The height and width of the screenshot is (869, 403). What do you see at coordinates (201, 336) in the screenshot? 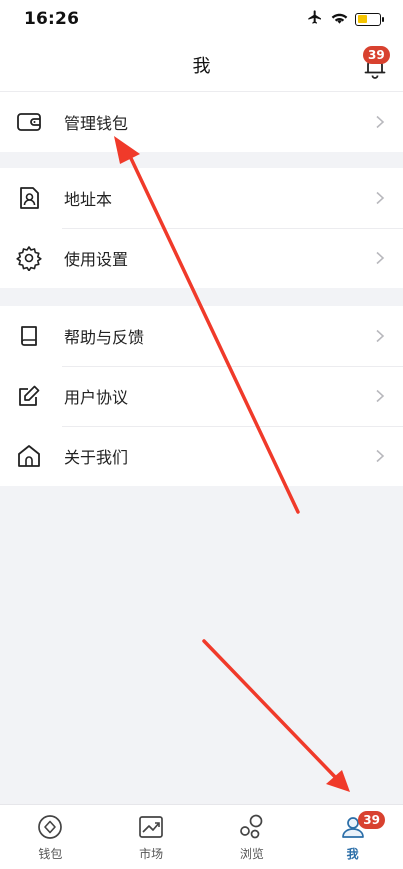
I see `menu-item-help-feedback: 帮助与反馈` at bounding box center [201, 336].